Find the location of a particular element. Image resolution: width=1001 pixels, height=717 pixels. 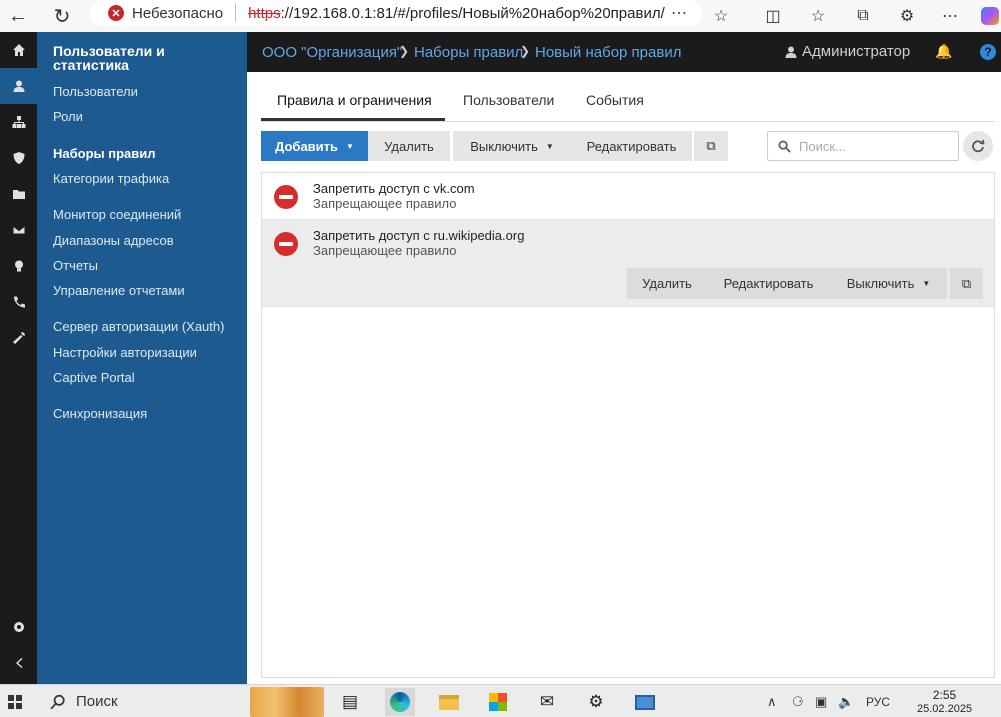

home-icon is located at coordinates (18, 50).